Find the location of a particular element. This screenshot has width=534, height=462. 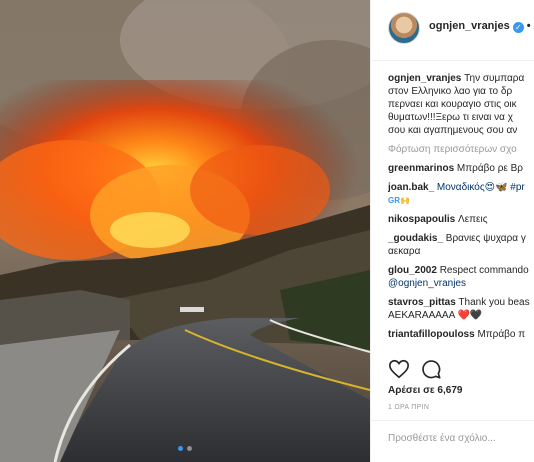

post-header: ognjen_vranjes✓•A is located at coordinates (452, 30).